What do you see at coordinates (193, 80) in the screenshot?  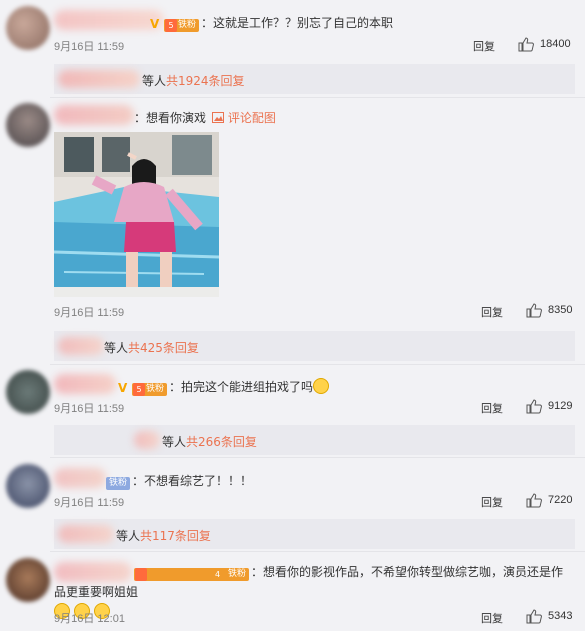 I see `reply-summary: 等人共1924条回复` at bounding box center [193, 80].